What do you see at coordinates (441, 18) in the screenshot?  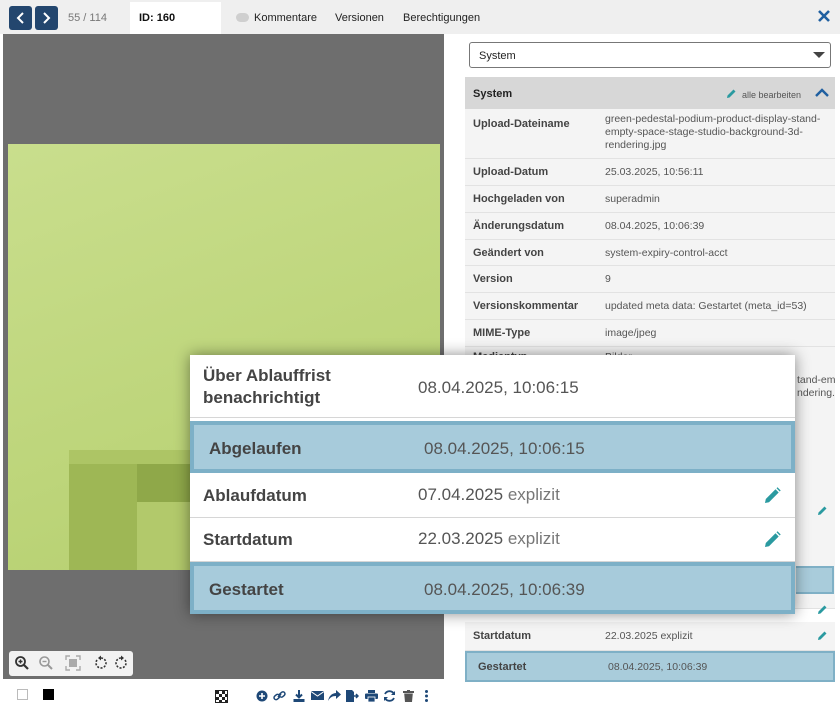 I see `tab-berechtigungen: Berechtigungen` at bounding box center [441, 18].